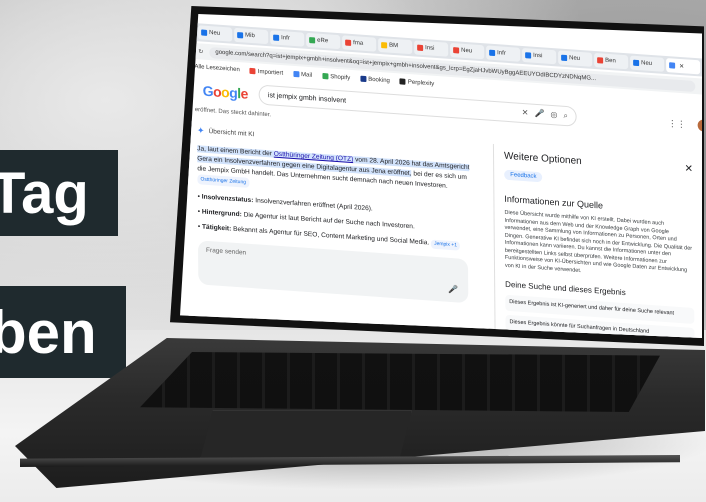 Image resolution: width=706 pixels, height=502 pixels. What do you see at coordinates (59, 193) in the screenshot?
I see `overlay-text-line-1: Tag` at bounding box center [59, 193].